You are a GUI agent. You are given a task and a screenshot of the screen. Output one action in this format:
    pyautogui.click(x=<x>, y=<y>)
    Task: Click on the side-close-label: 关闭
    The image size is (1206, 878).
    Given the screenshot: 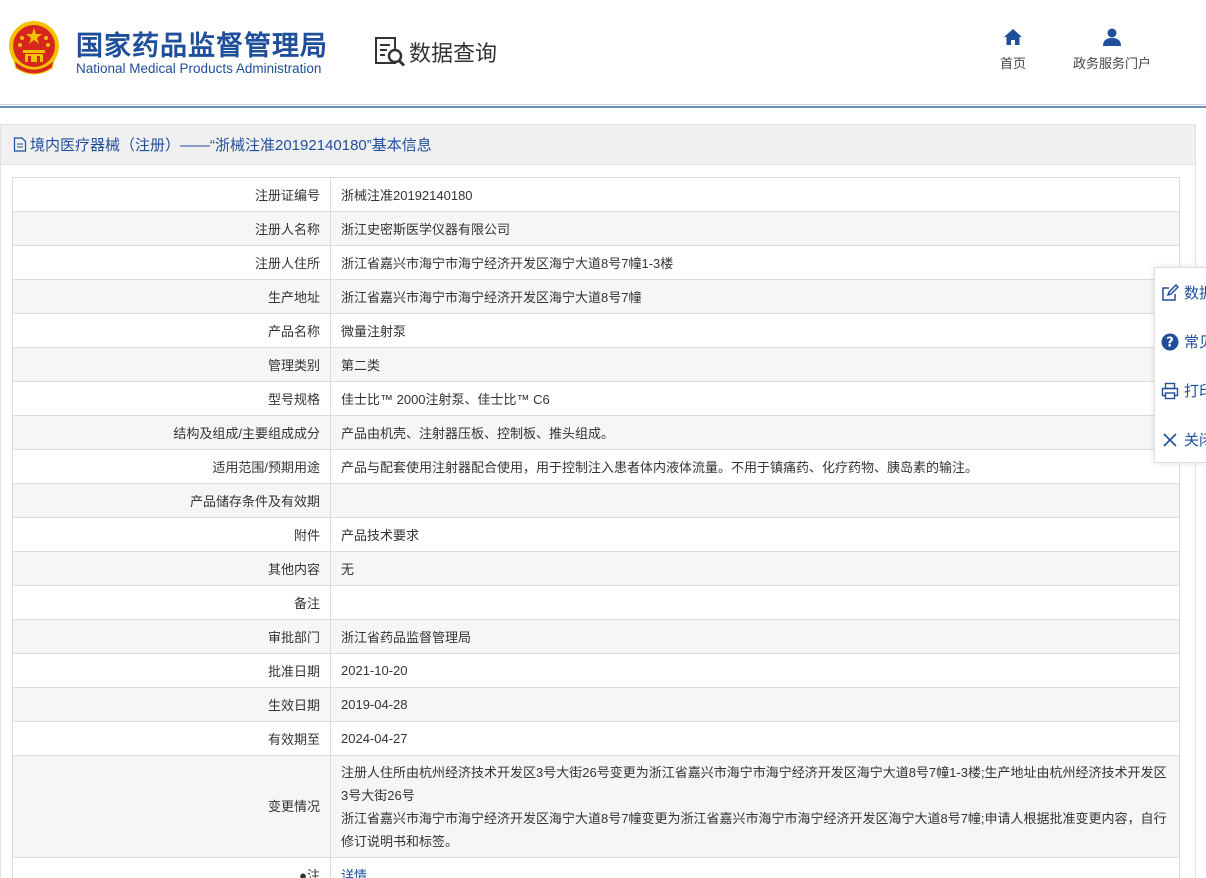 What is the action you would take?
    pyautogui.click(x=1195, y=440)
    